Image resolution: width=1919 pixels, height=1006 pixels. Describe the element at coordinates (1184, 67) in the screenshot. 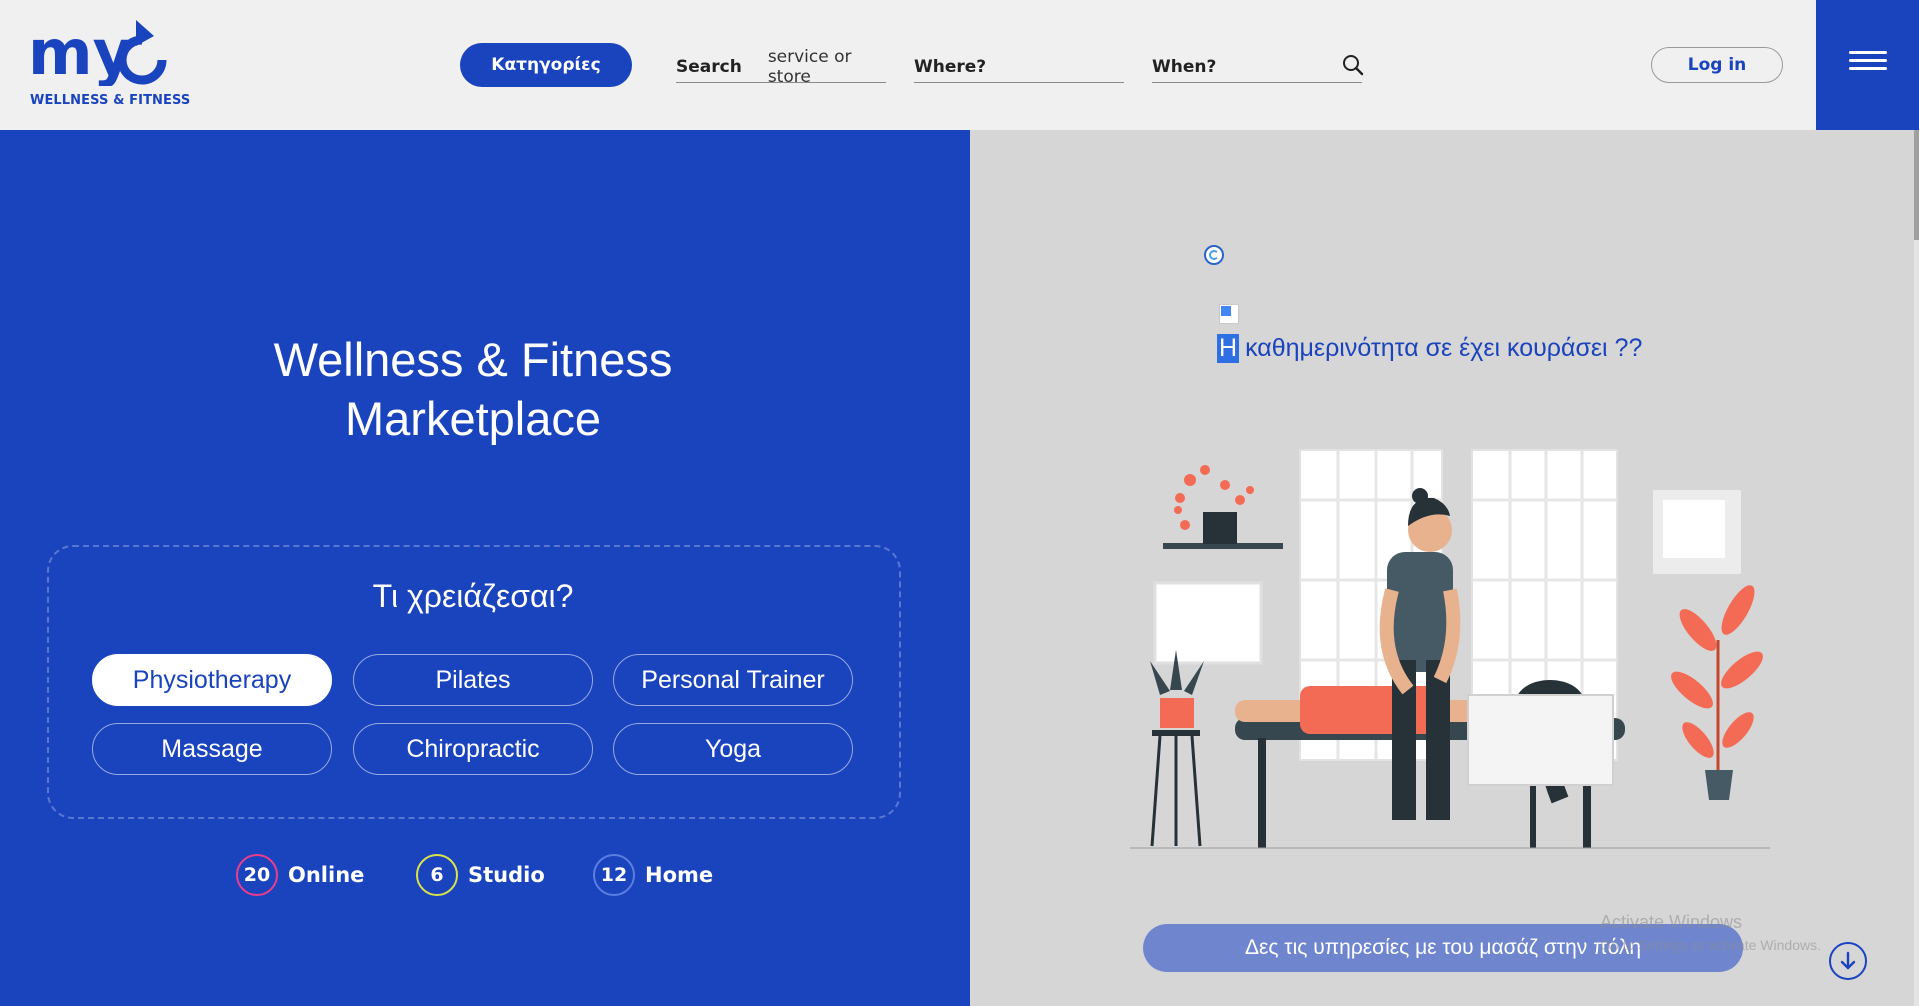

I see `search-when-label: When?` at that location.